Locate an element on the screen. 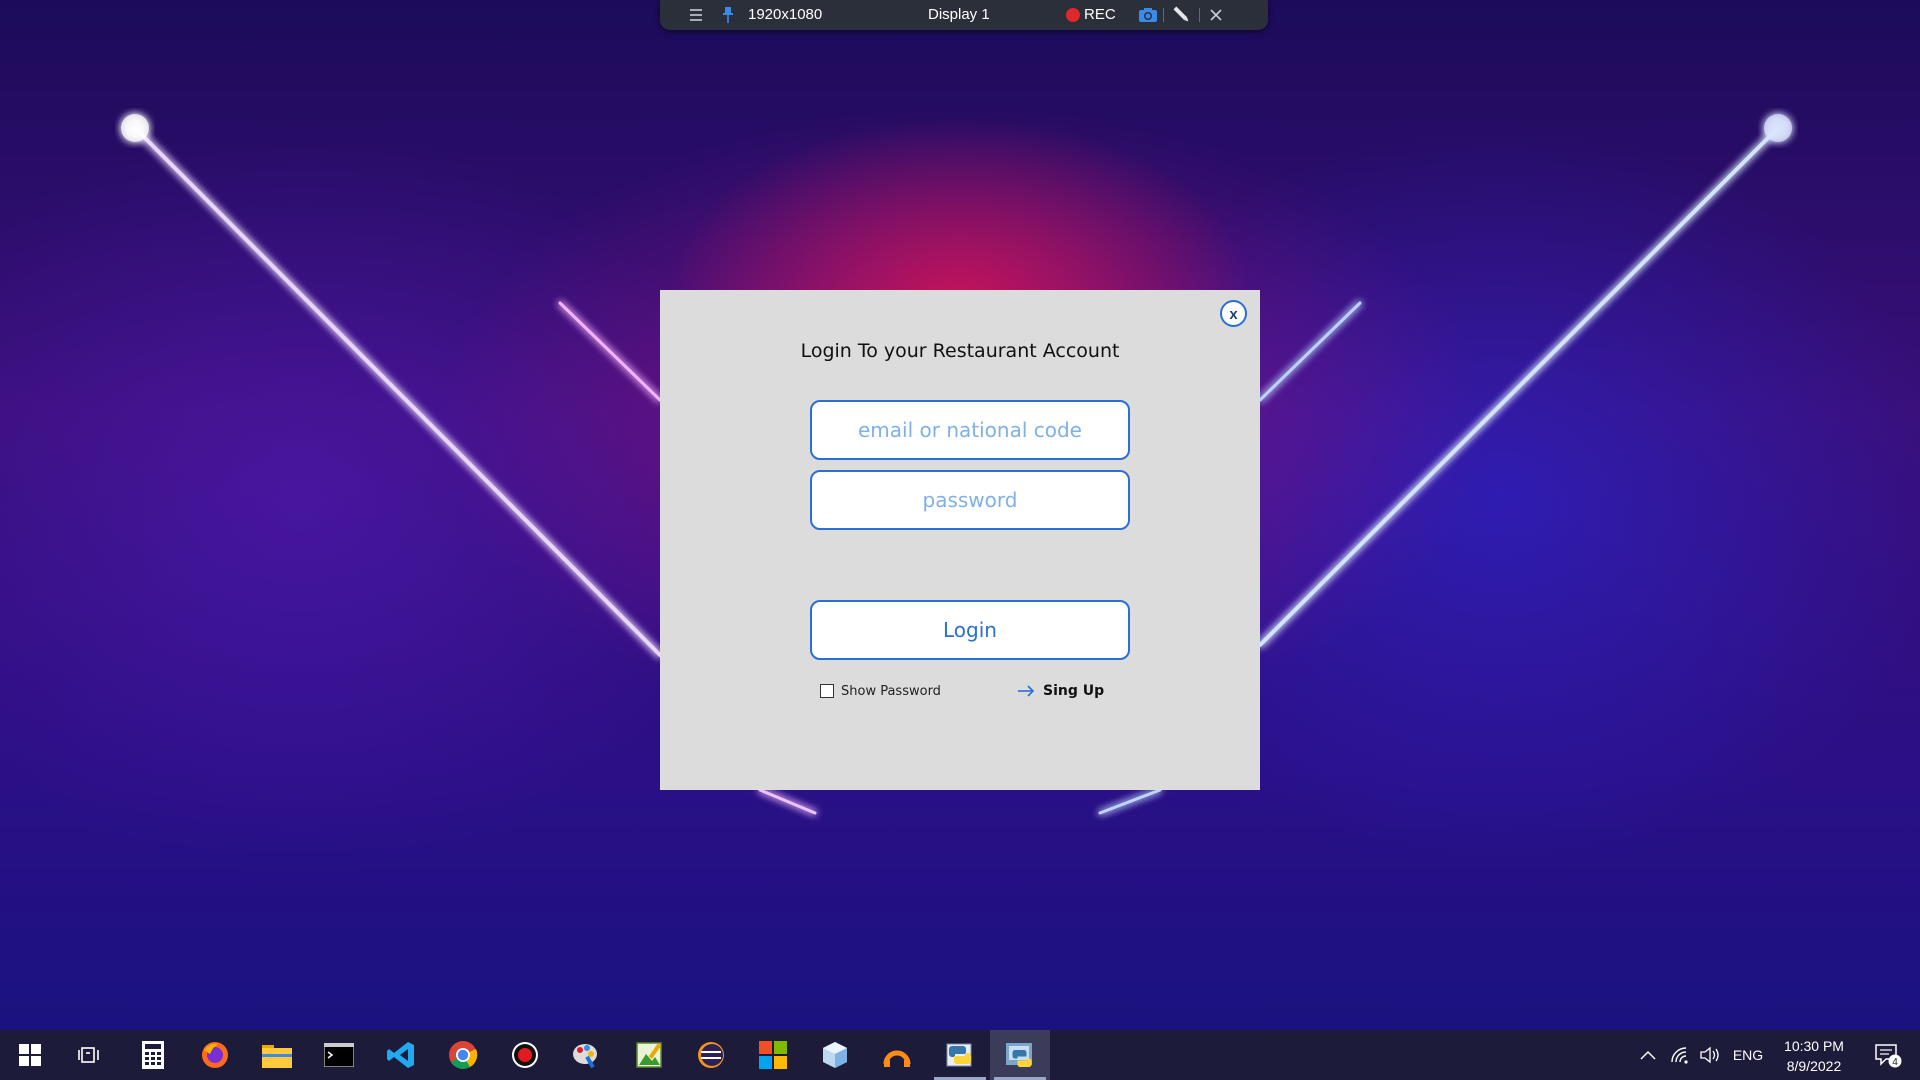 This screenshot has width=1920, height=1080. clock: 10:30 PM 8/9/2022 is located at coordinates (1814, 1056).